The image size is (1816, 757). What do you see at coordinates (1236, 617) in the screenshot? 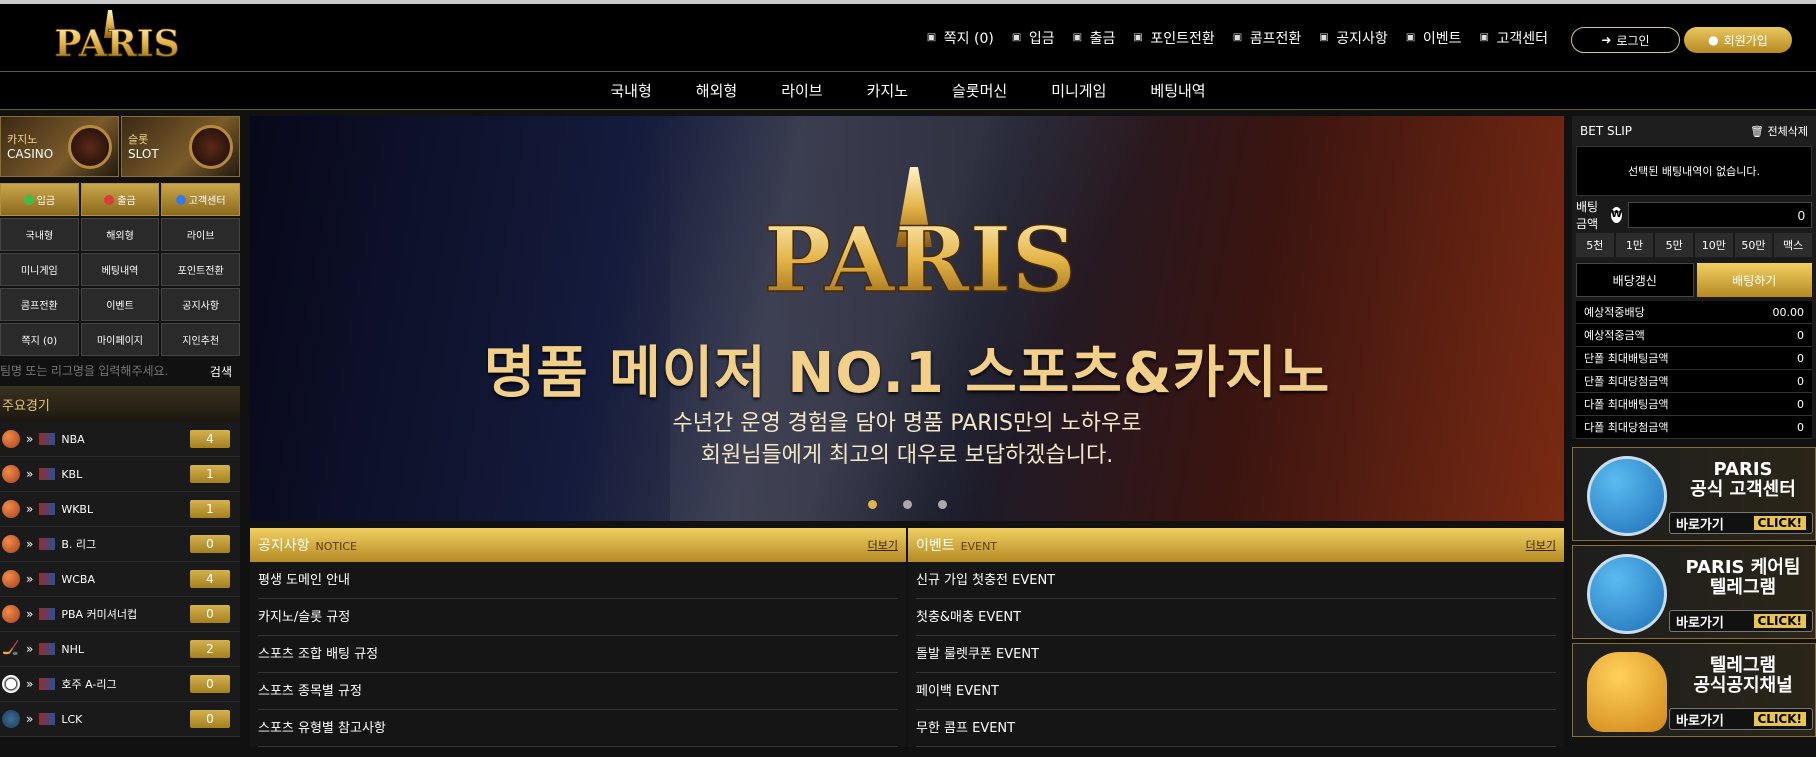
I see `event-row: 첫충&매충 EVENT` at bounding box center [1236, 617].